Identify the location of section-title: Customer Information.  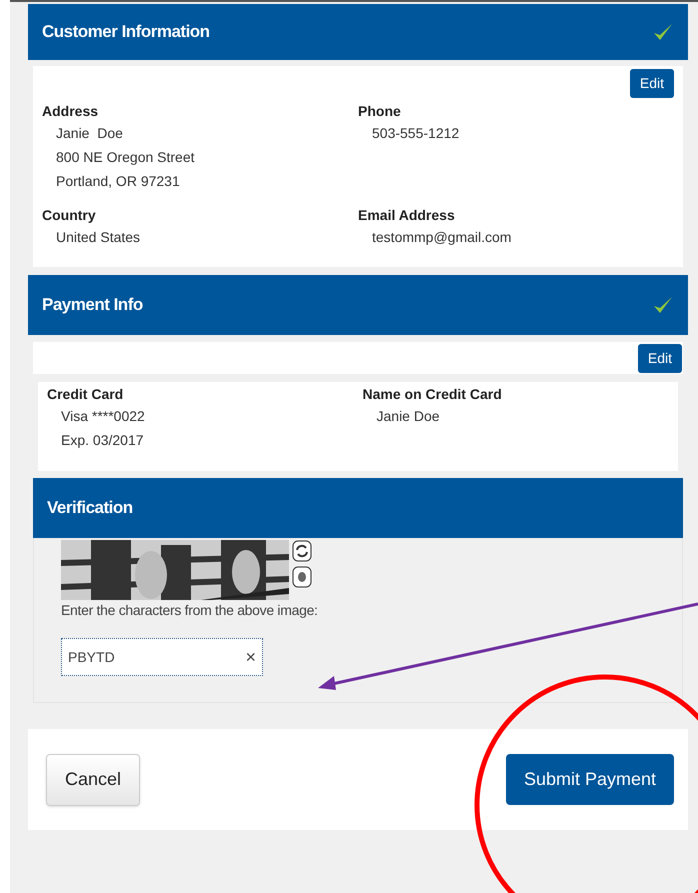
(126, 32).